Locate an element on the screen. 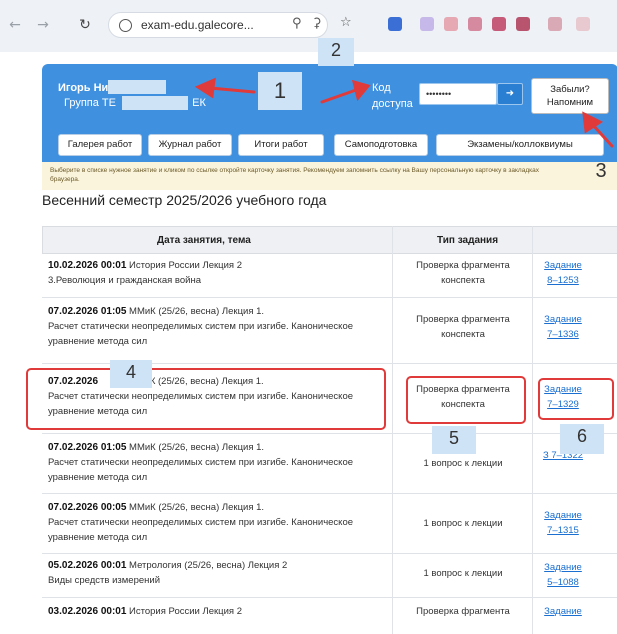  access-code-submit: ➜ is located at coordinates (510, 94).